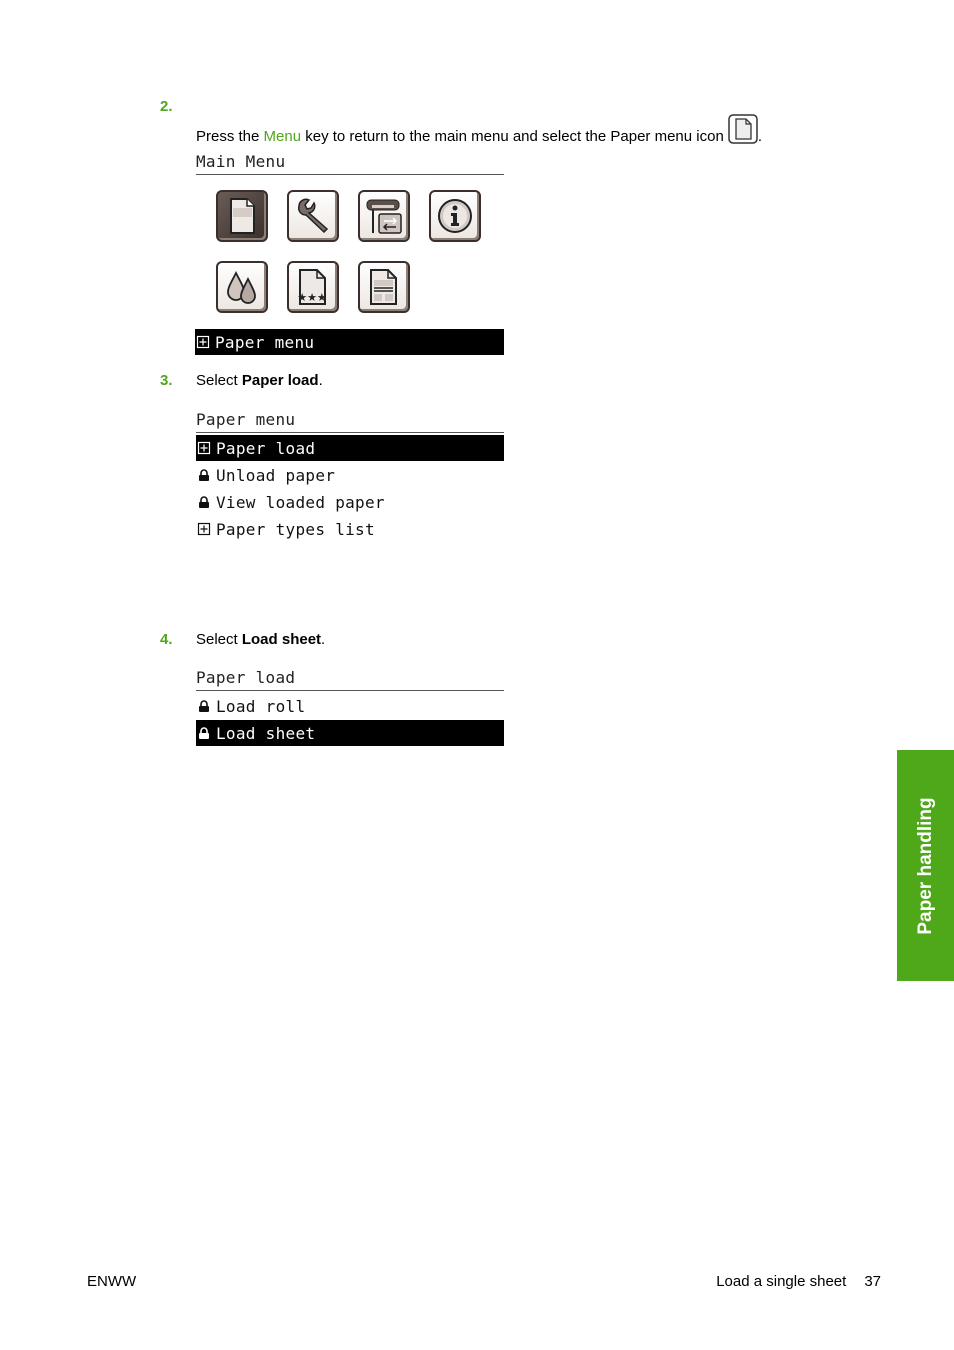 This screenshot has height=1350, width=954. I want to click on menu-key-link: Menu, so click(283, 136).